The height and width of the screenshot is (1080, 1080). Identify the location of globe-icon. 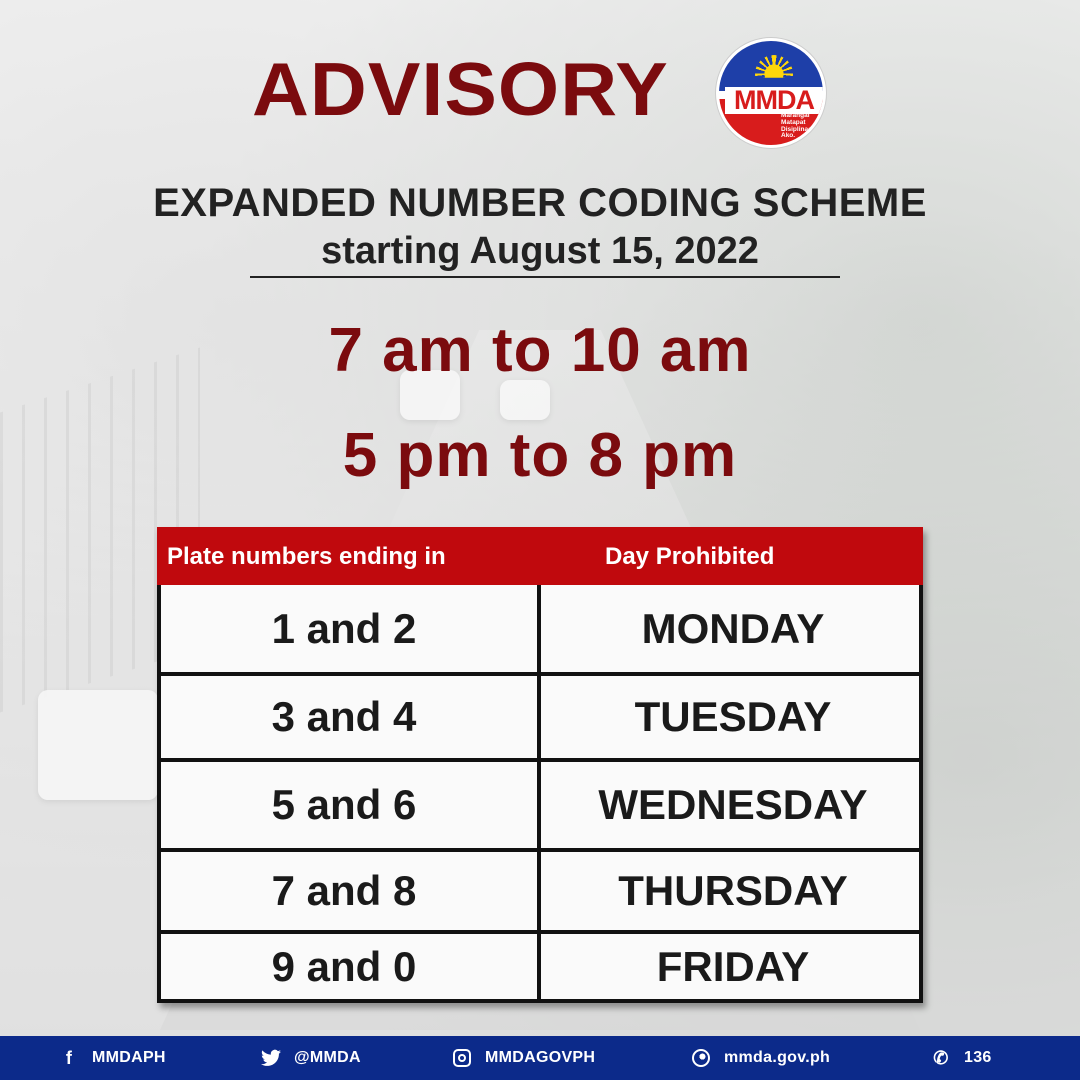
(701, 1058).